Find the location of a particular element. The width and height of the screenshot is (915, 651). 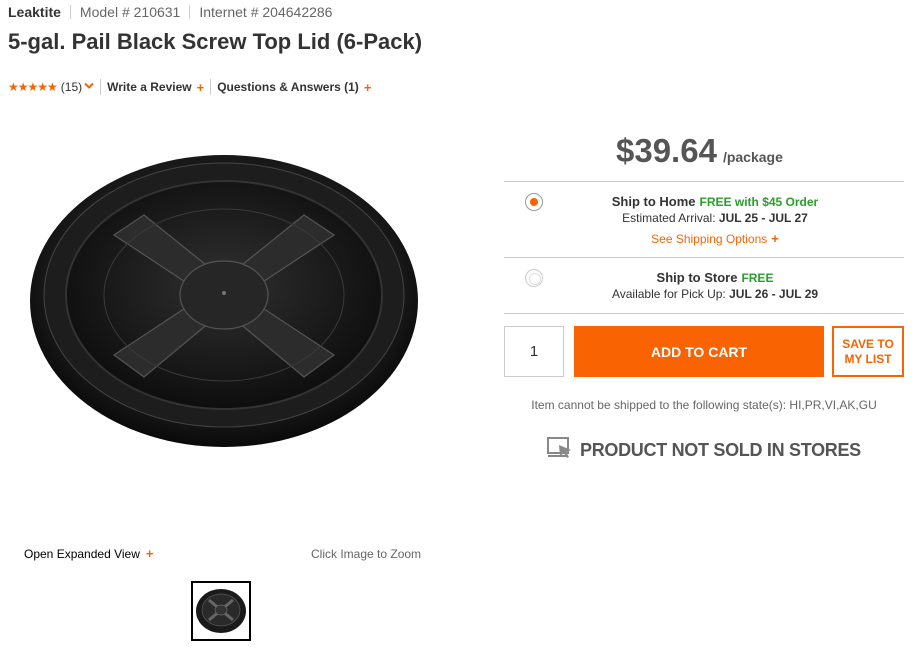

arrival-dates: JUL 25 - JUL 27 is located at coordinates (763, 218).